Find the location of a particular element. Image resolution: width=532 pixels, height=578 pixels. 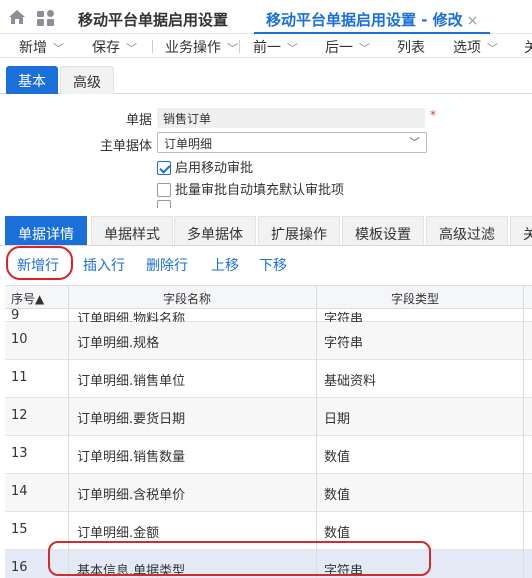

tab-advanced-filter: 高级过滤 is located at coordinates (467, 230).